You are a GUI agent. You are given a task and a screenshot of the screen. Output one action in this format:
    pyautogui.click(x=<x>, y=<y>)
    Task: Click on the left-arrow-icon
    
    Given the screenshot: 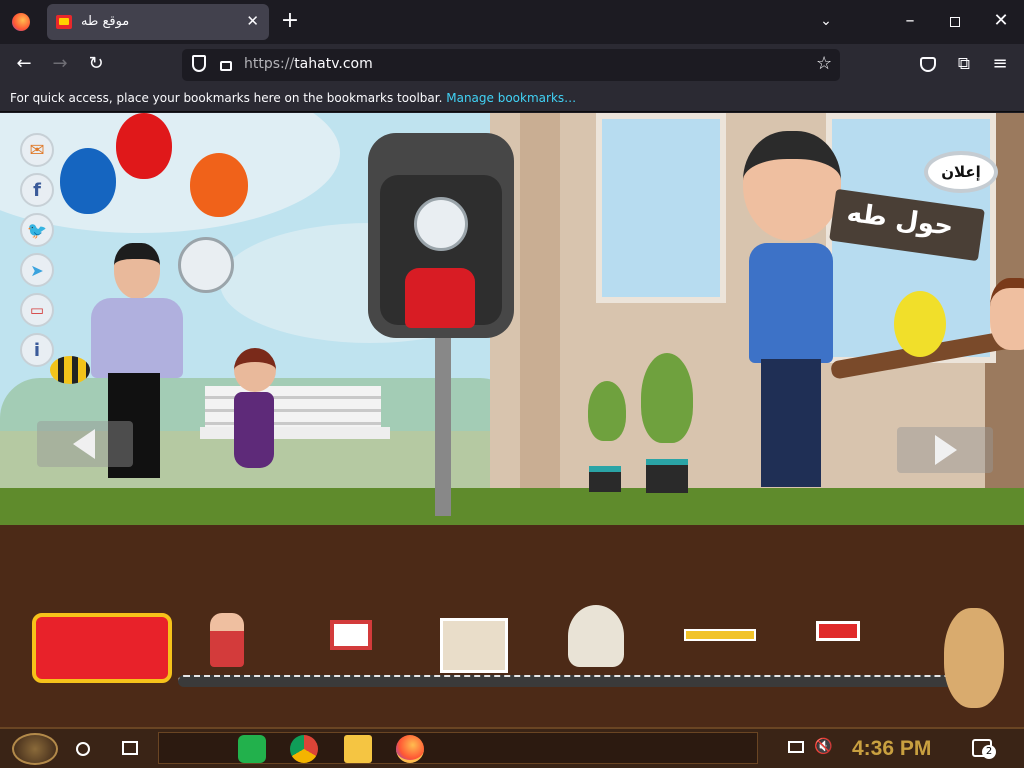 What is the action you would take?
    pyautogui.click(x=84, y=444)
    